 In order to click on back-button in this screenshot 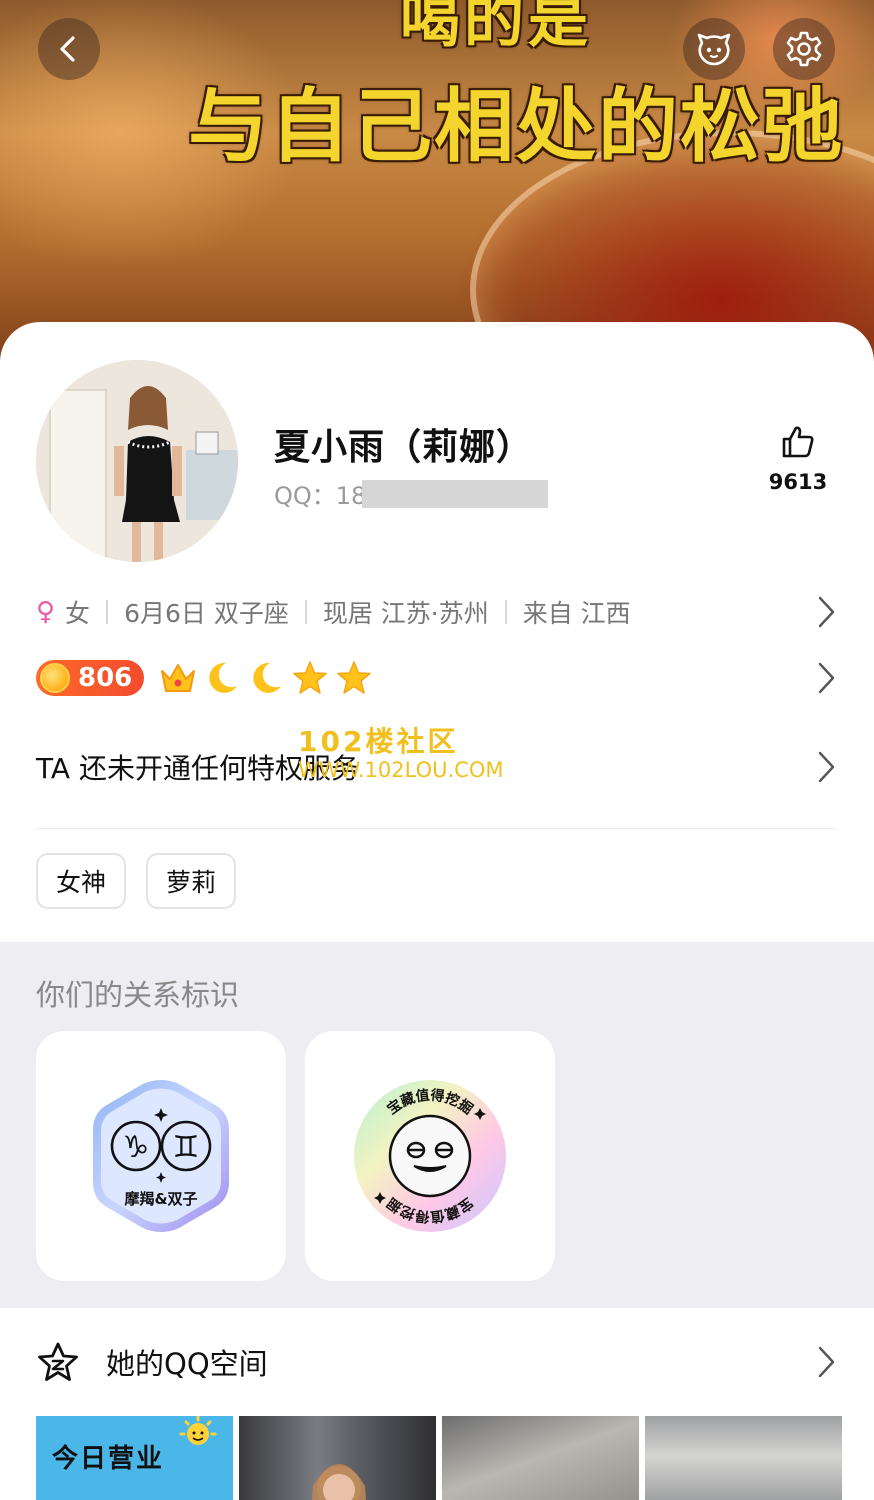, I will do `click(69, 49)`.